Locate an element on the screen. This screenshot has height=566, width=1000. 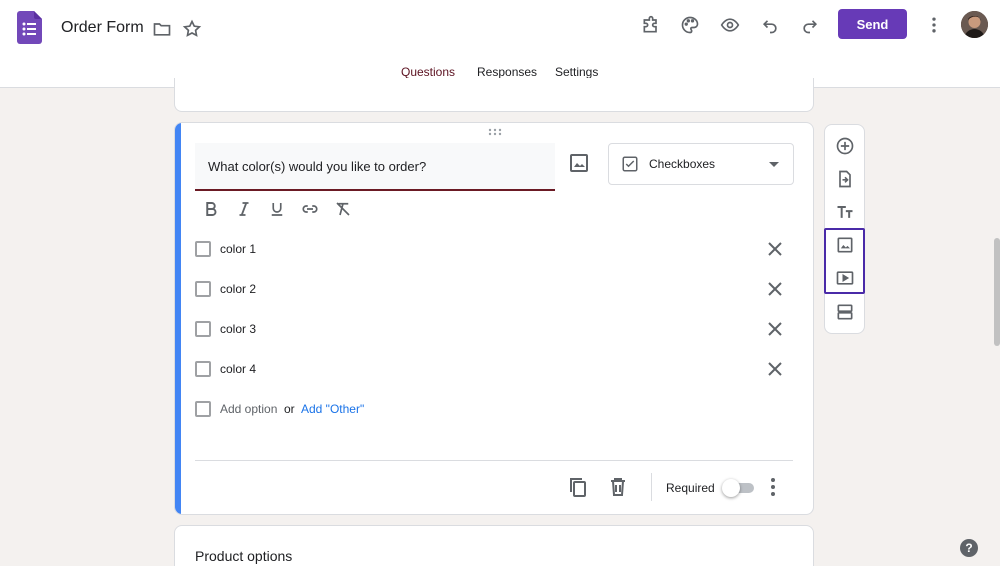
add-other-link: Add "Other" is located at coordinates (332, 409).